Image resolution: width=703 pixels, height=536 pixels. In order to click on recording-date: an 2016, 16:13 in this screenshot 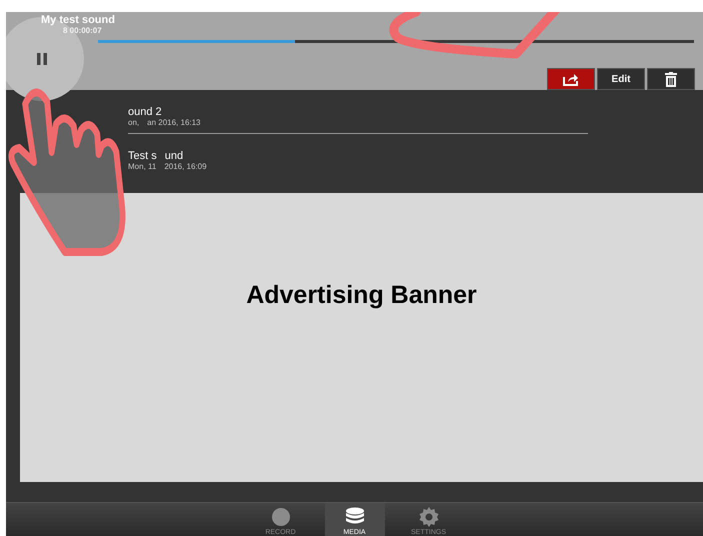, I will do `click(174, 122)`.